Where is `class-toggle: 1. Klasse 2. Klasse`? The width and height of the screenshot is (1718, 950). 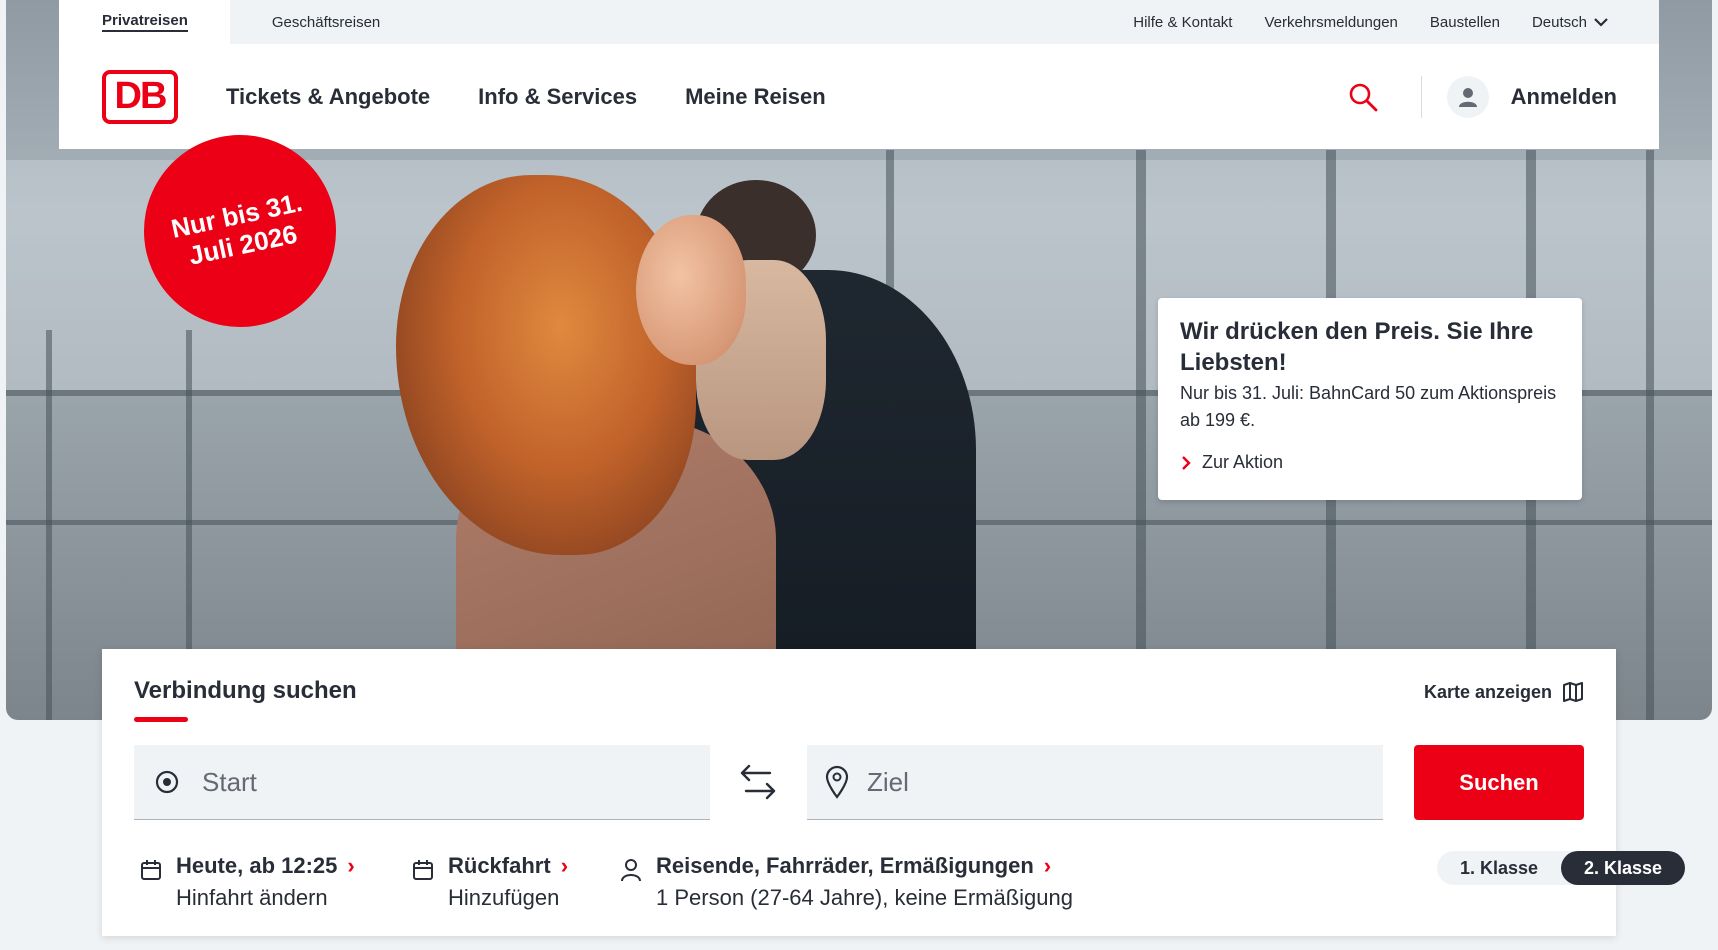 class-toggle: 1. Klasse 2. Klasse is located at coordinates (1561, 868).